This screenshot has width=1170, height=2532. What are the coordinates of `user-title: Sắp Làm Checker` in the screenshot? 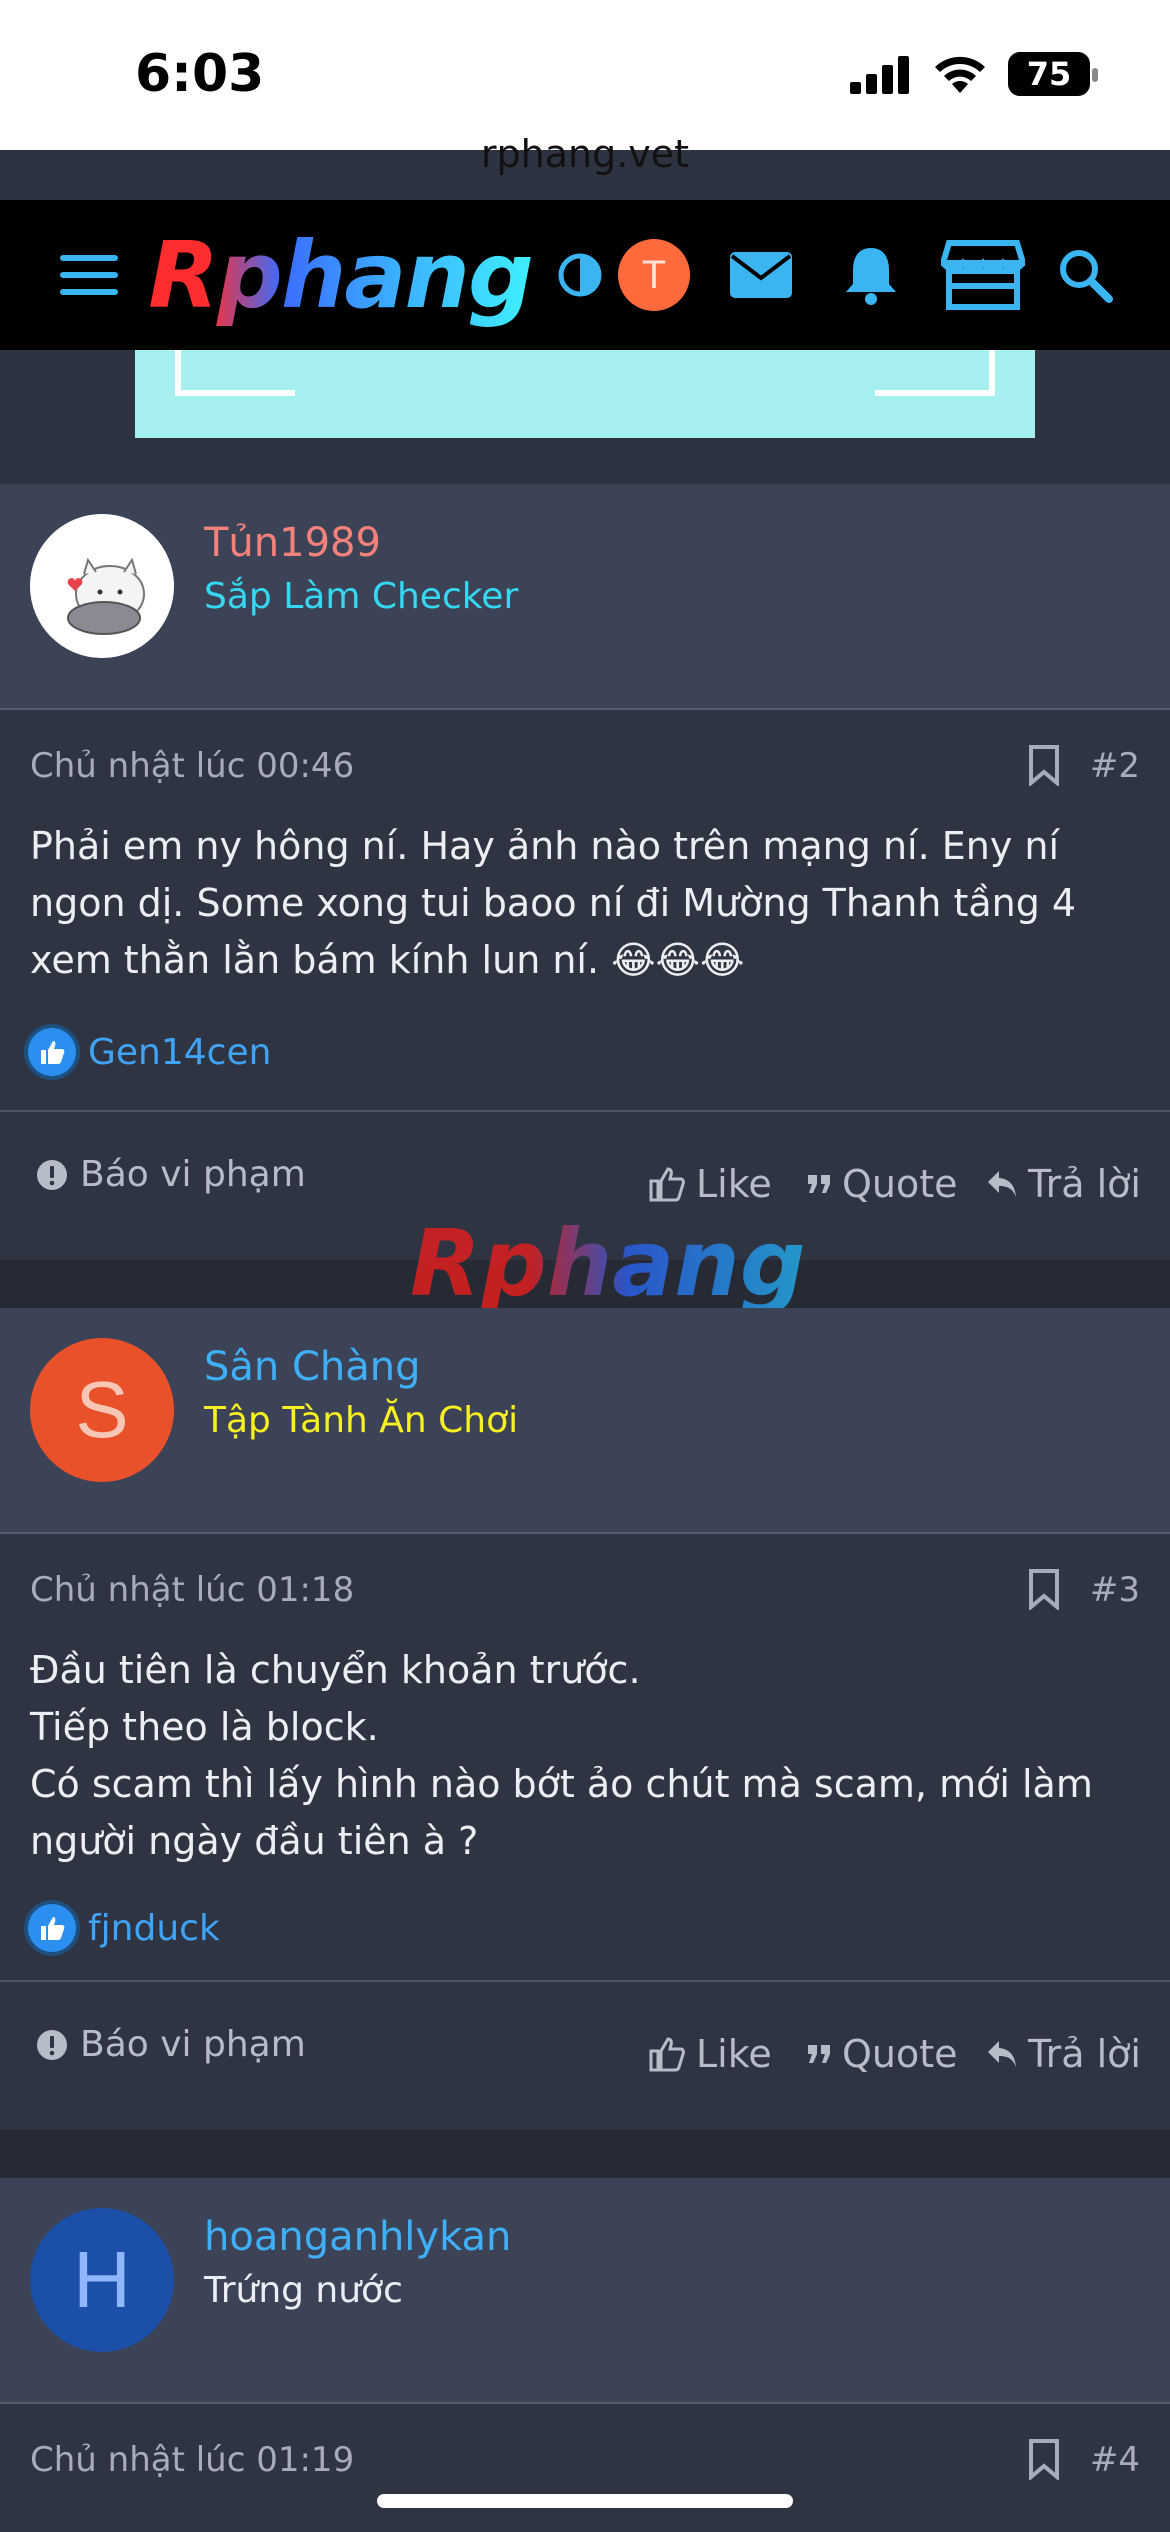 It's located at (361, 596).